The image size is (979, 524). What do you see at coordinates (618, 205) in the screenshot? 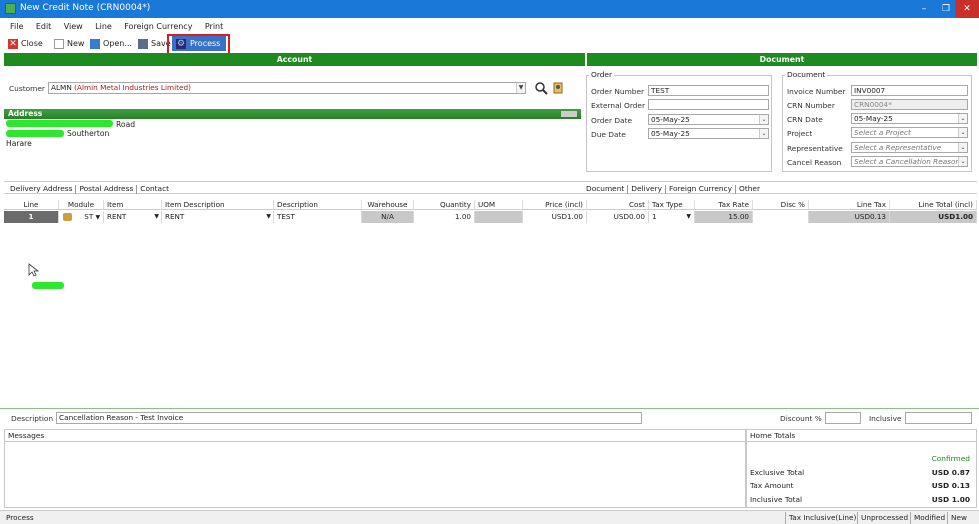
I see `col-cost: Cost` at bounding box center [618, 205].